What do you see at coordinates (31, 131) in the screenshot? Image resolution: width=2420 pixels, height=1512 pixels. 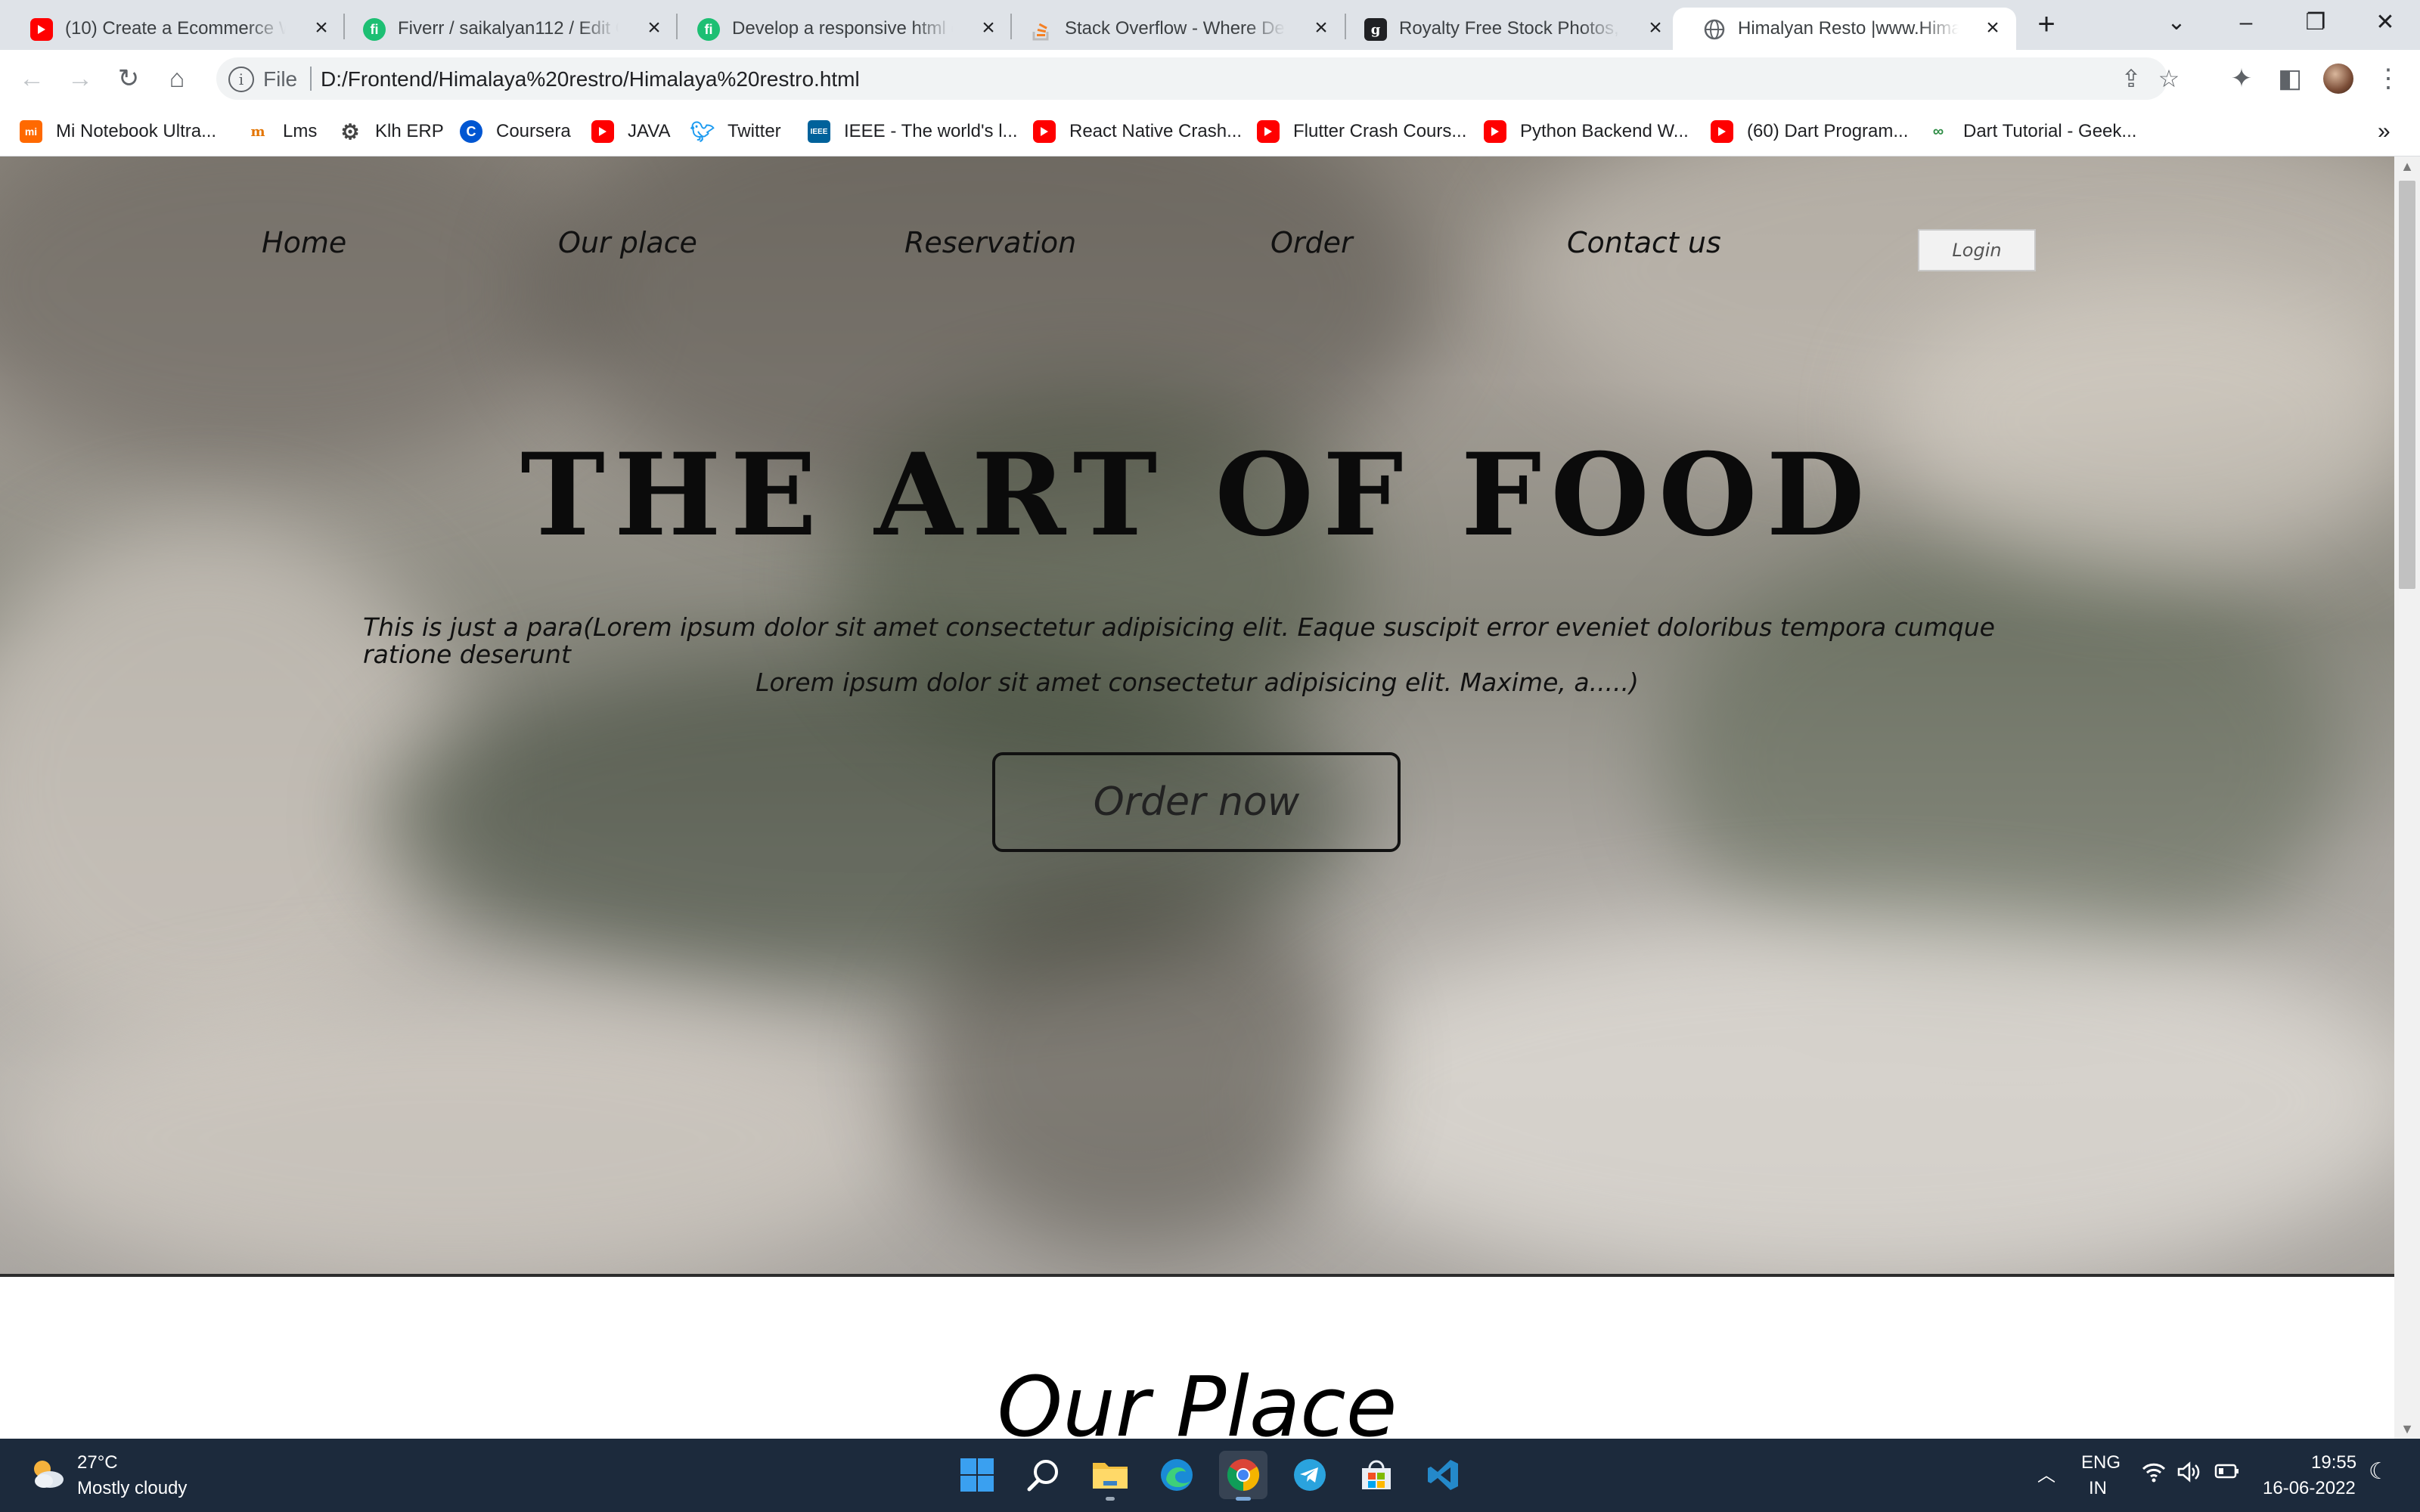 I see `mi-icon: mi` at bounding box center [31, 131].